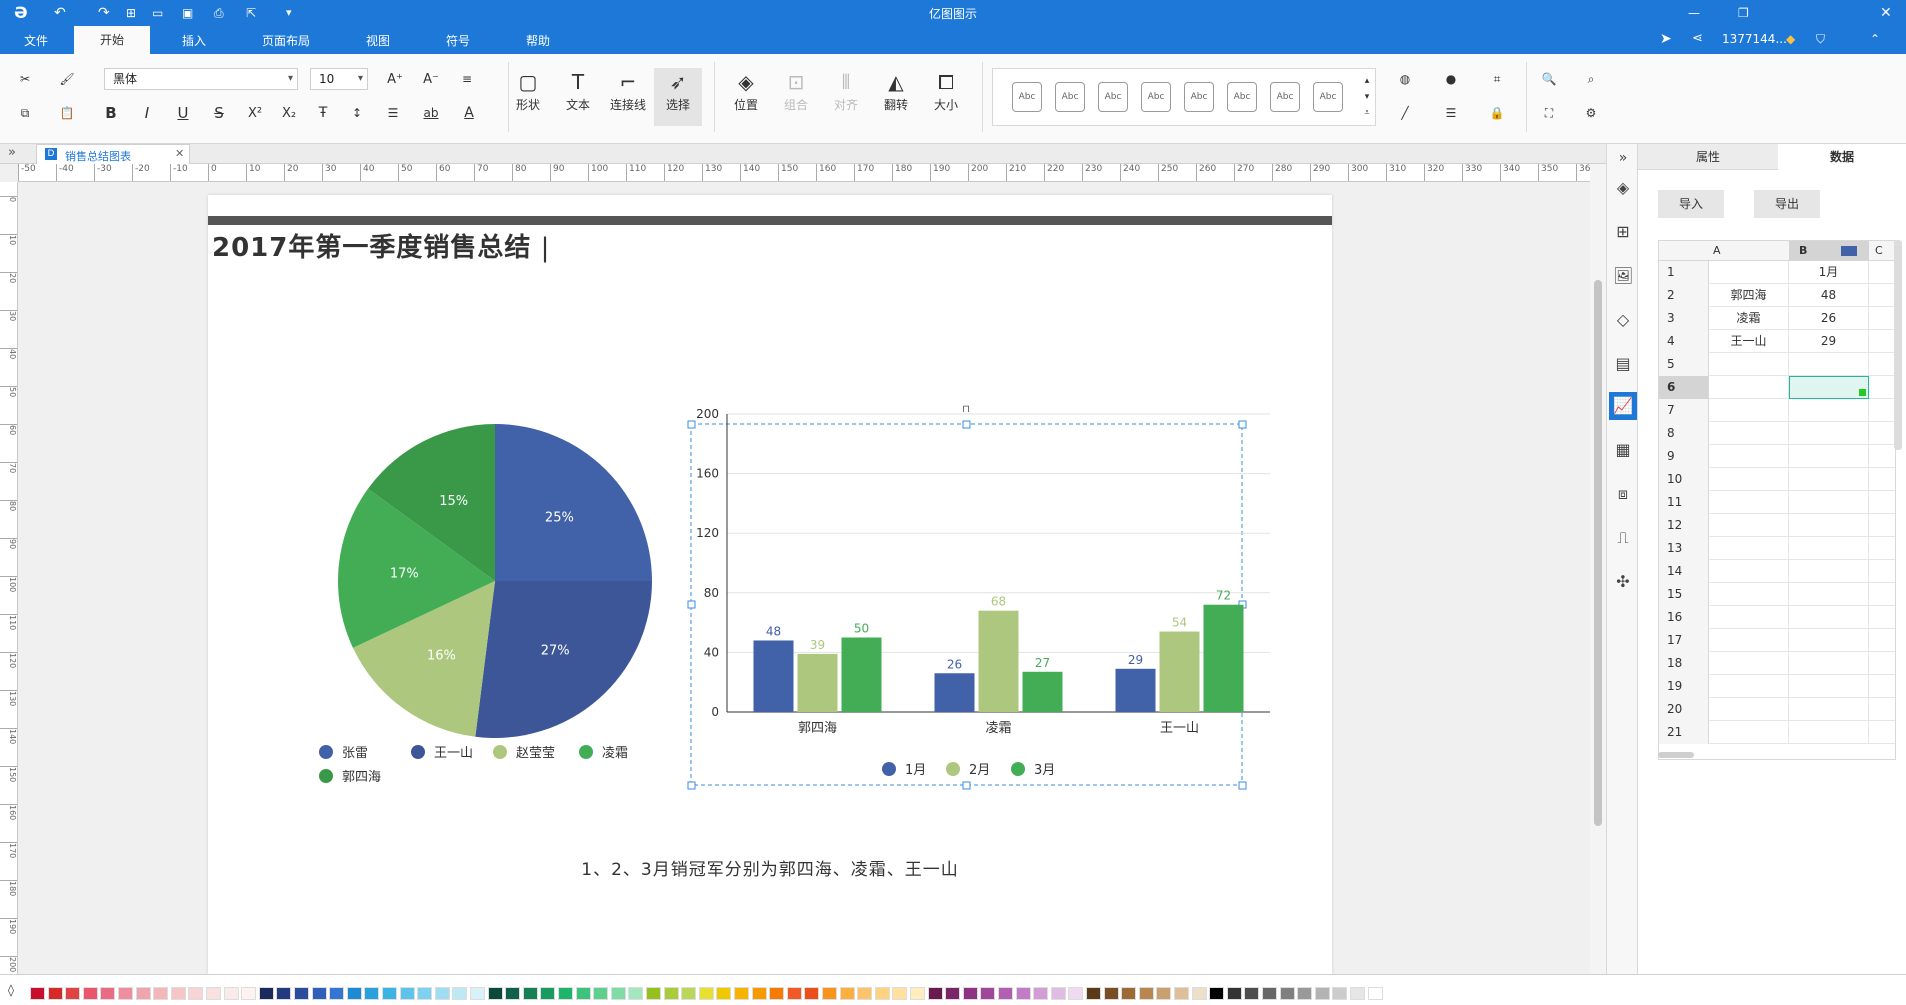 Image resolution: width=1906 pixels, height=1005 pixels. I want to click on select-tool-button: ➶ 选择, so click(678, 97).